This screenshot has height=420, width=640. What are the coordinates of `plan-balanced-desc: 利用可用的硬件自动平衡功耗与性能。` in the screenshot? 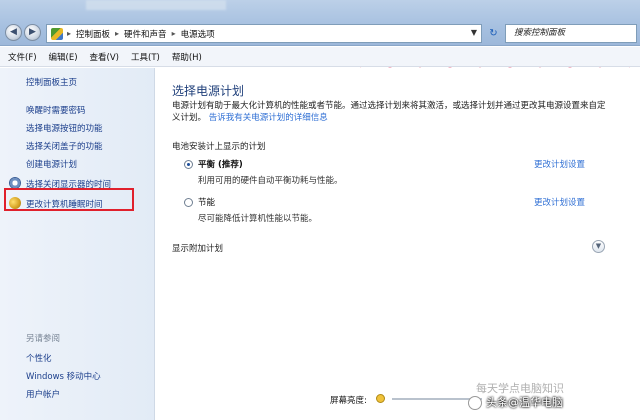 It's located at (270, 181).